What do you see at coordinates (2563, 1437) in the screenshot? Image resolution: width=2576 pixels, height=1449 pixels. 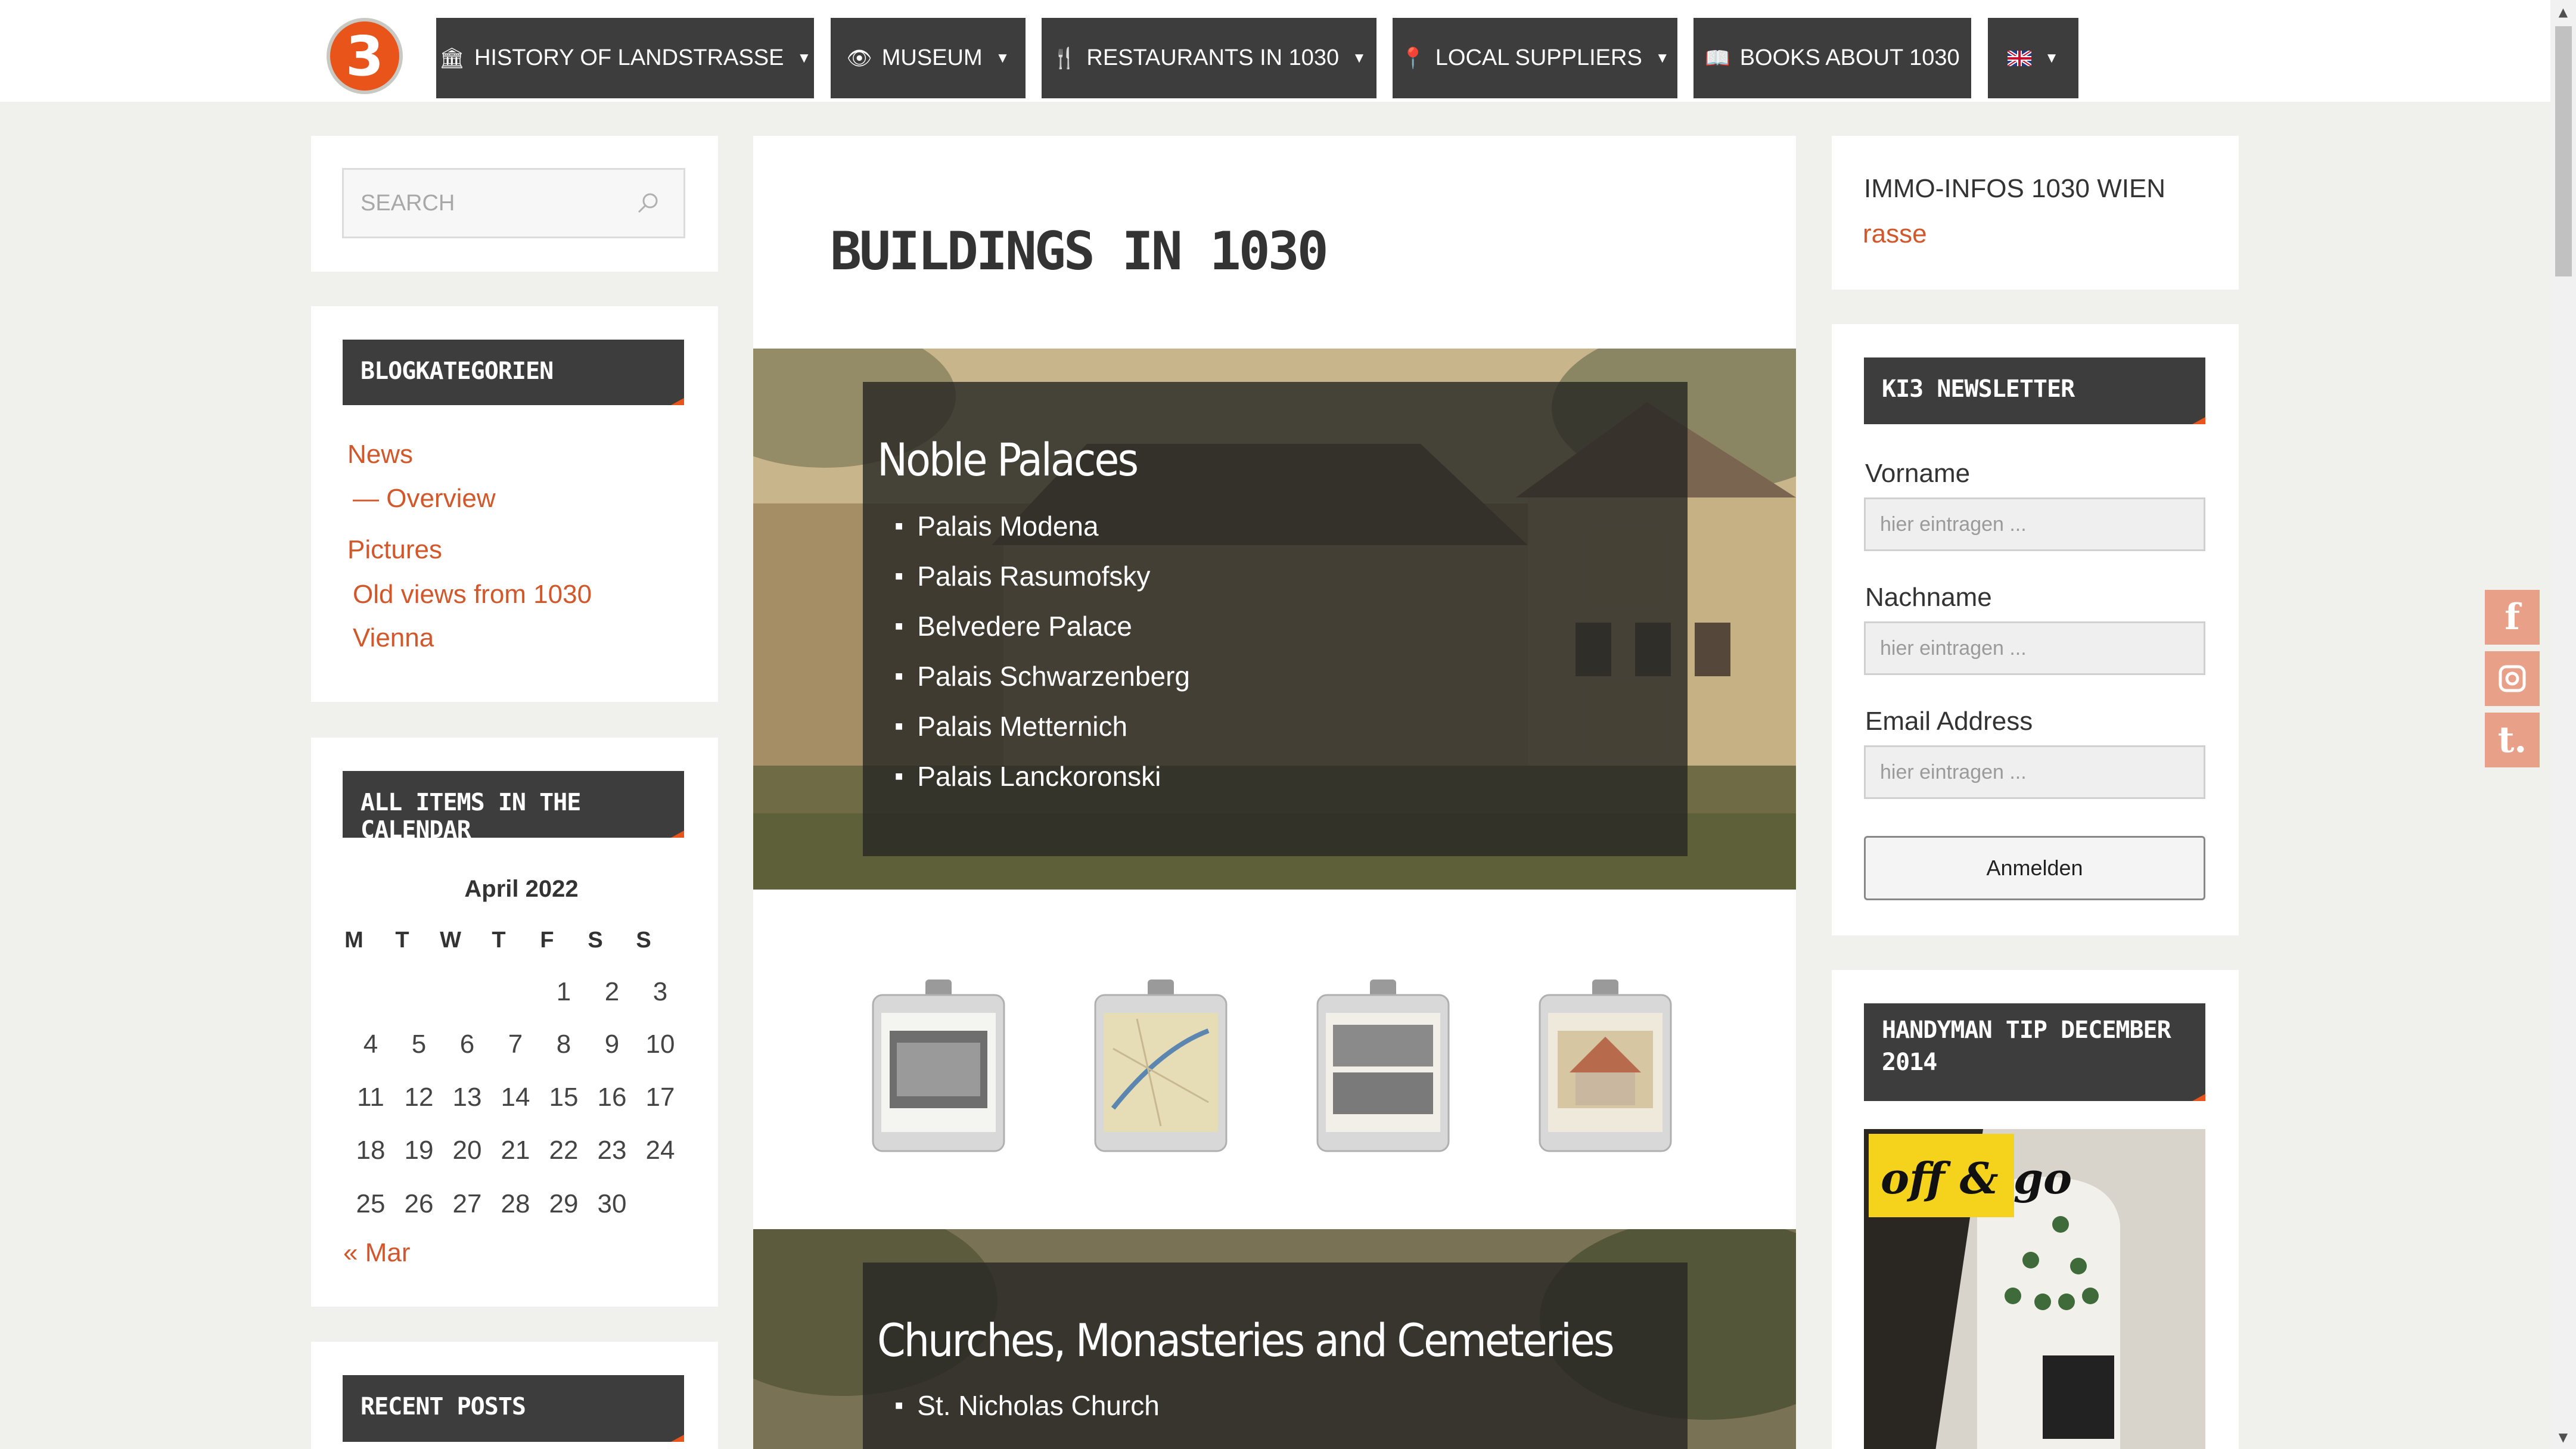 I see `scroll-down-icon: ▼` at bounding box center [2563, 1437].